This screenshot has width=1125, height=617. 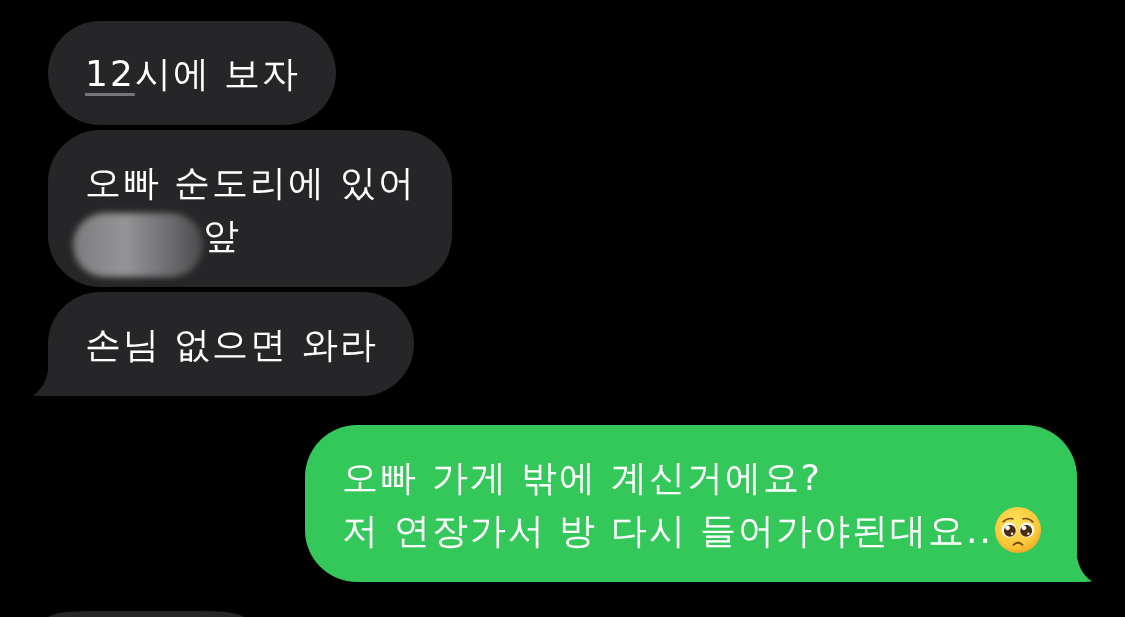 I want to click on message-text: 오빠 순도리에 있어, so click(x=250, y=182).